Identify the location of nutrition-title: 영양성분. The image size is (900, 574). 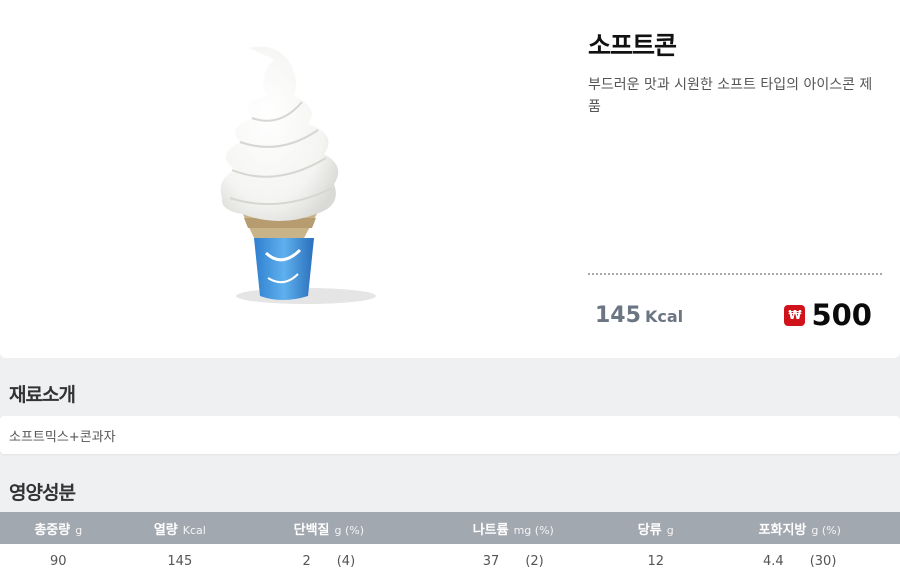
(42, 493).